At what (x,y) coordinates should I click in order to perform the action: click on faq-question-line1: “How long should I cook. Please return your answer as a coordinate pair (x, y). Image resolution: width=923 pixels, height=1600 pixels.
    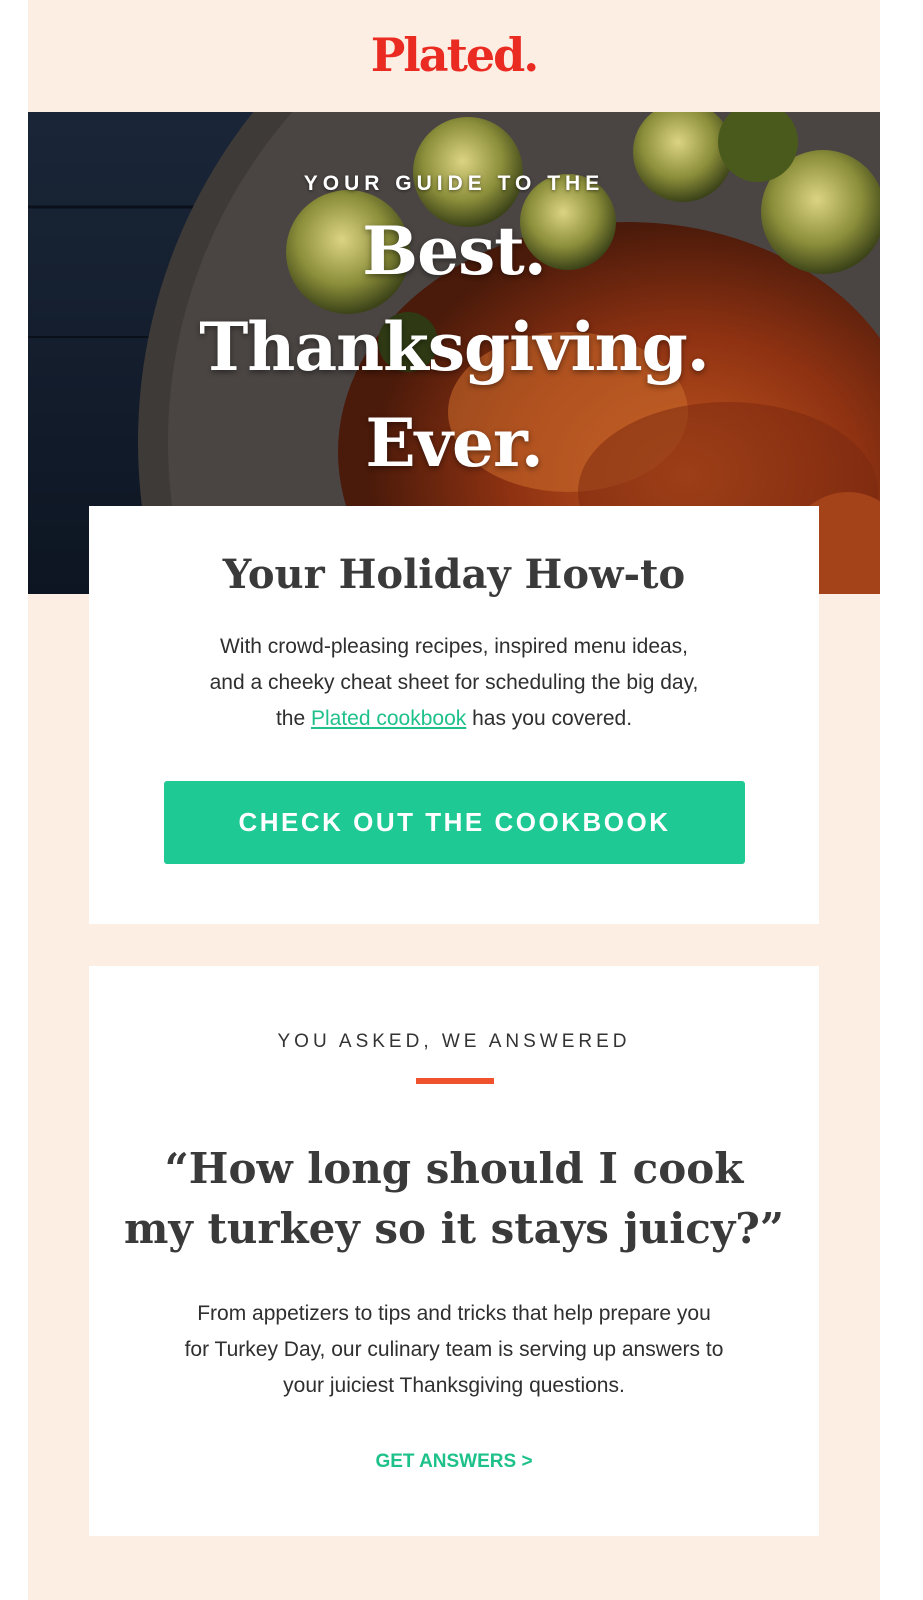
    Looking at the image, I should click on (454, 1168).